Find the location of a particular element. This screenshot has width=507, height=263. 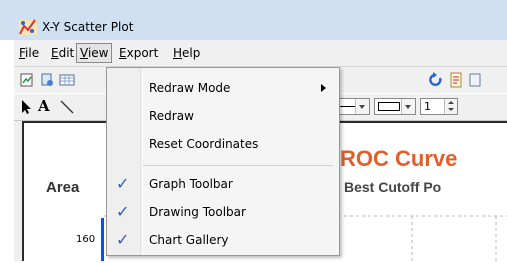

chart-title: ROC Curve is located at coordinates (399, 158).